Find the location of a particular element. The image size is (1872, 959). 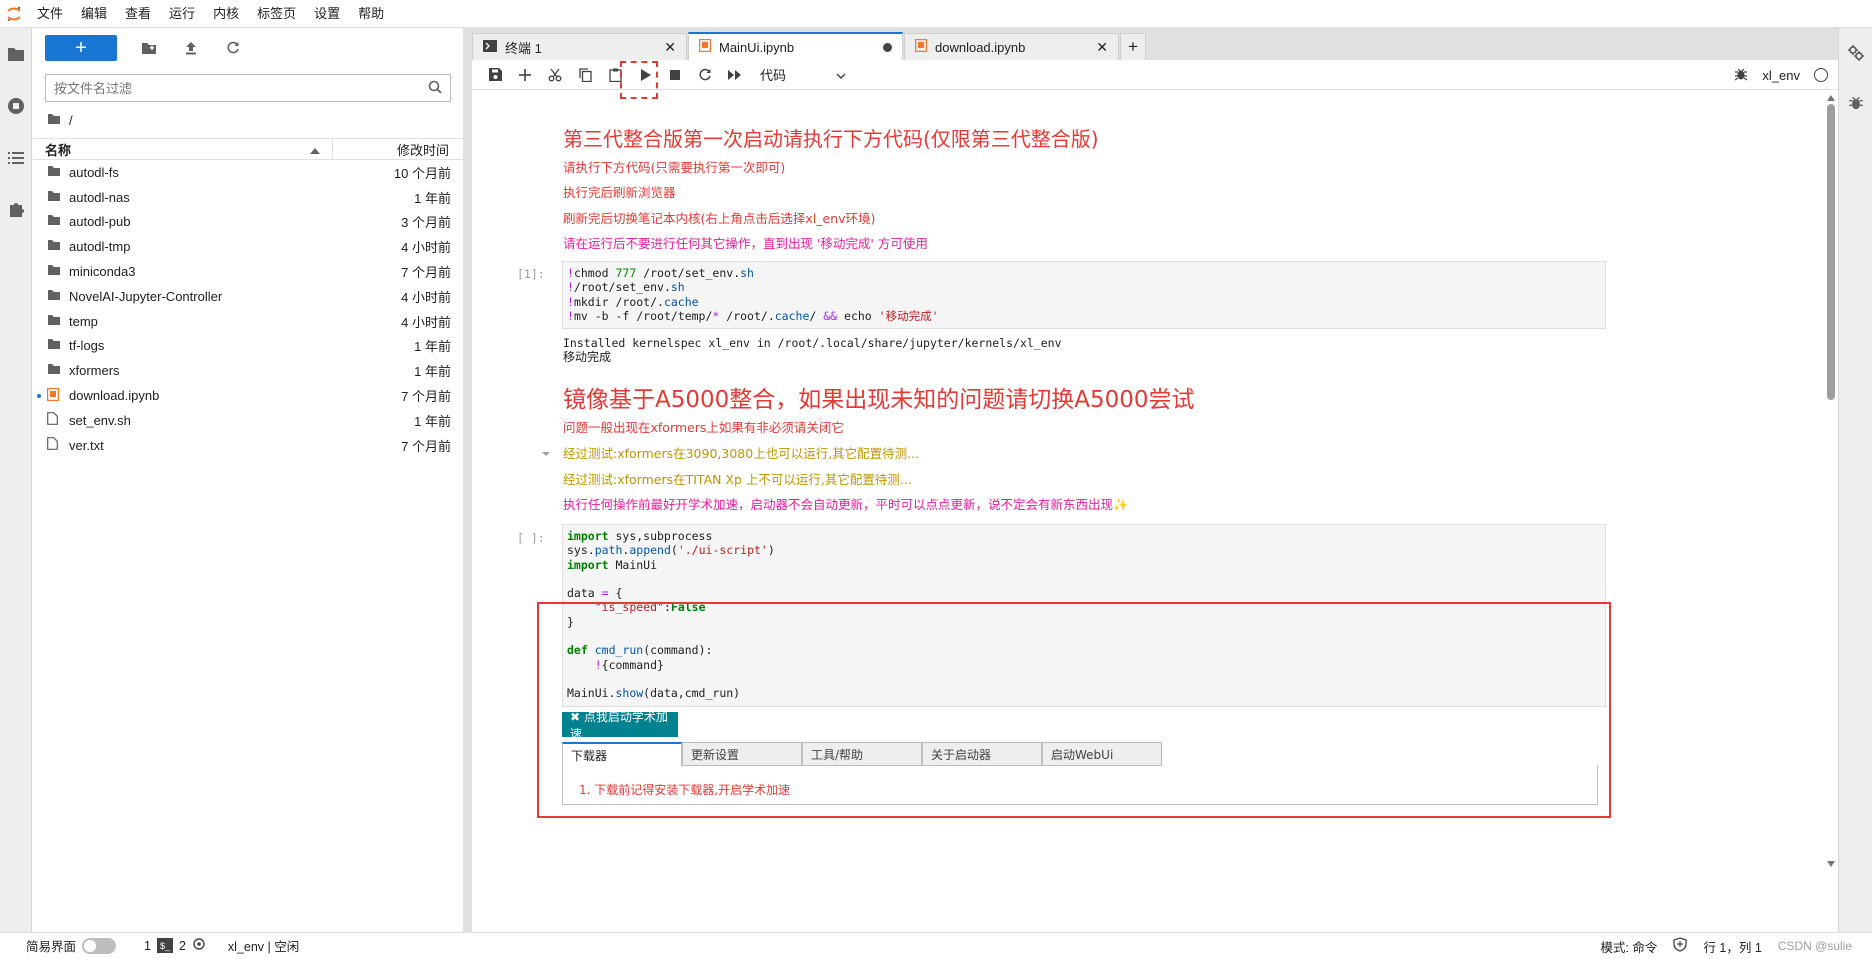

add-cell-icon is located at coordinates (525, 75).